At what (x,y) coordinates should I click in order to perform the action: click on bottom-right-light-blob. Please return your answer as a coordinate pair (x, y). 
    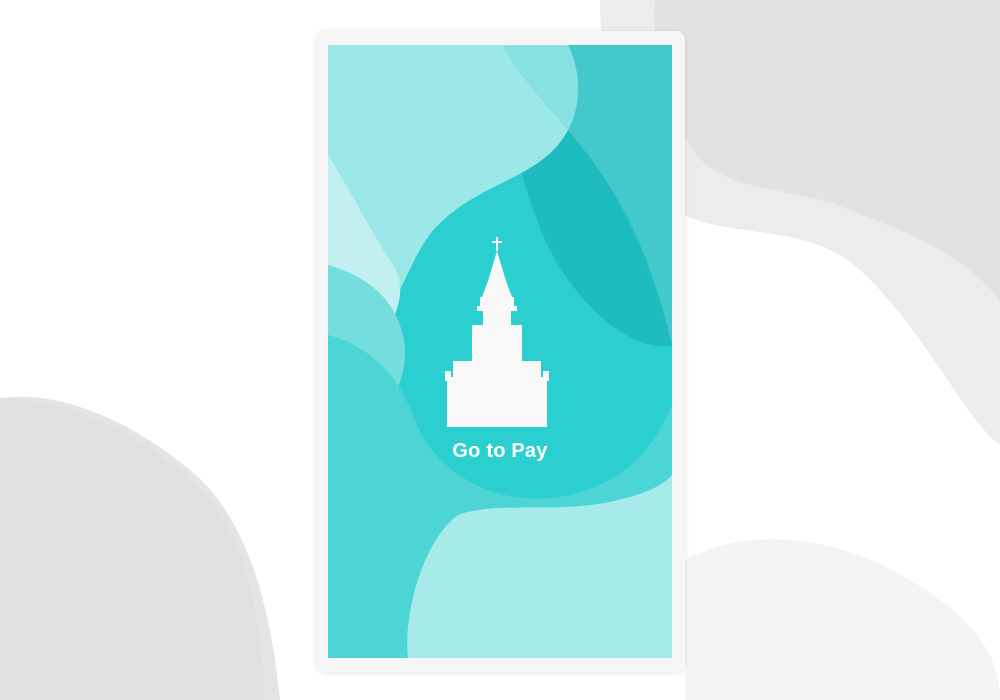
    Looking at the image, I should click on (842, 619).